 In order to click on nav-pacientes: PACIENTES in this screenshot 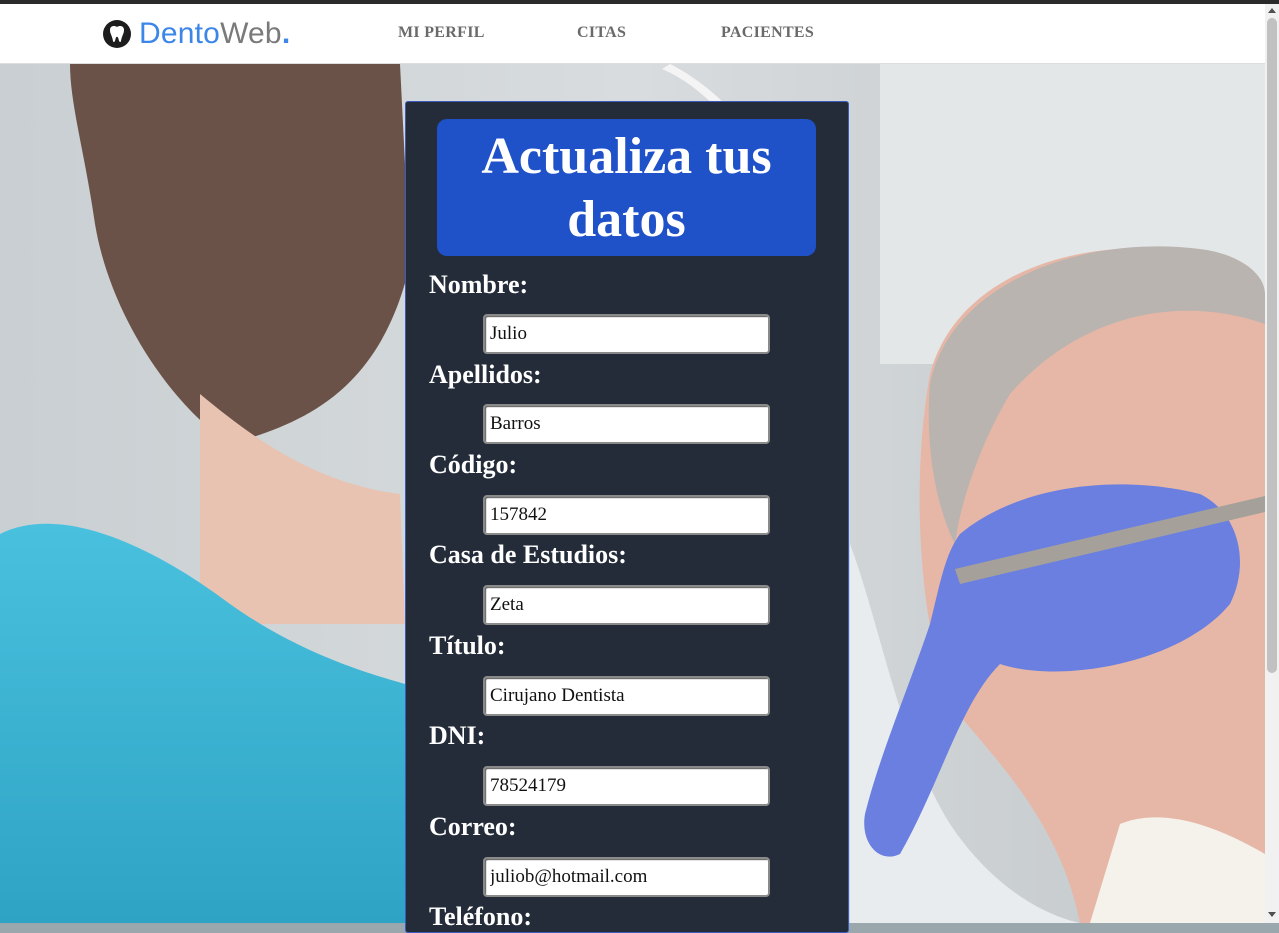, I will do `click(767, 33)`.